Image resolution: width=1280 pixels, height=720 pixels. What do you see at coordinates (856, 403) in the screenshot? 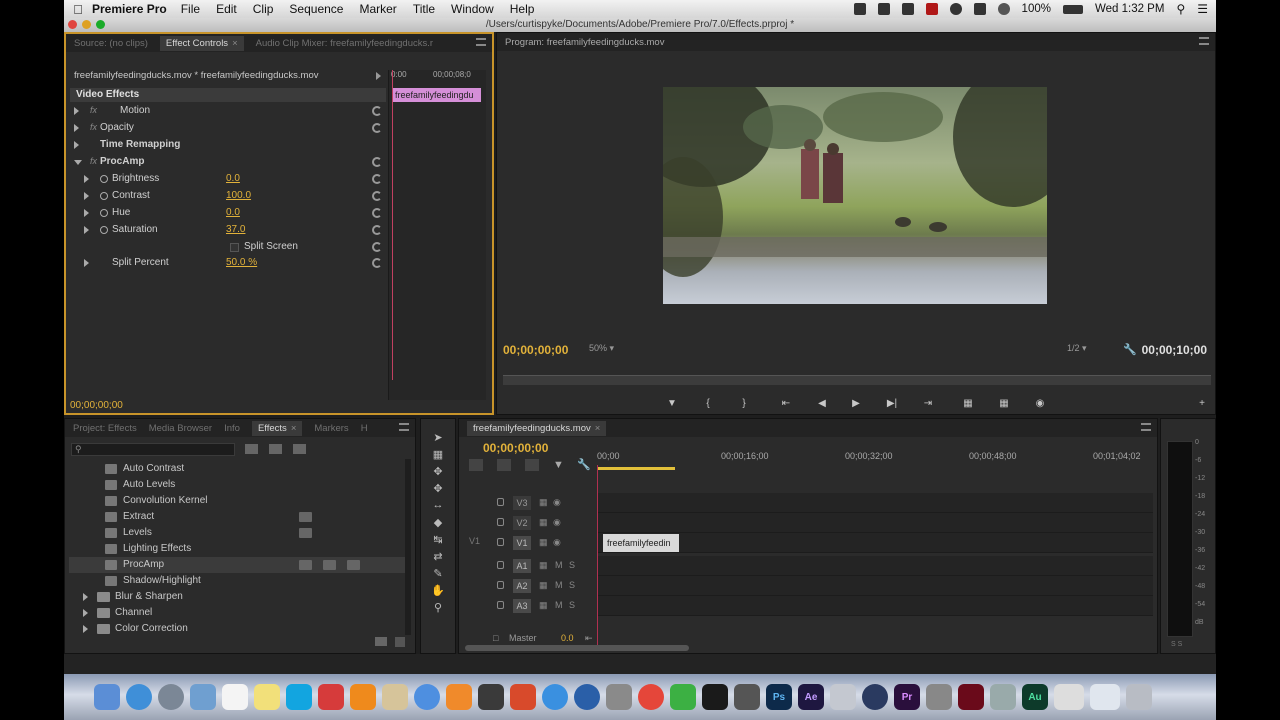
I see `play-button: ▶` at bounding box center [856, 403].